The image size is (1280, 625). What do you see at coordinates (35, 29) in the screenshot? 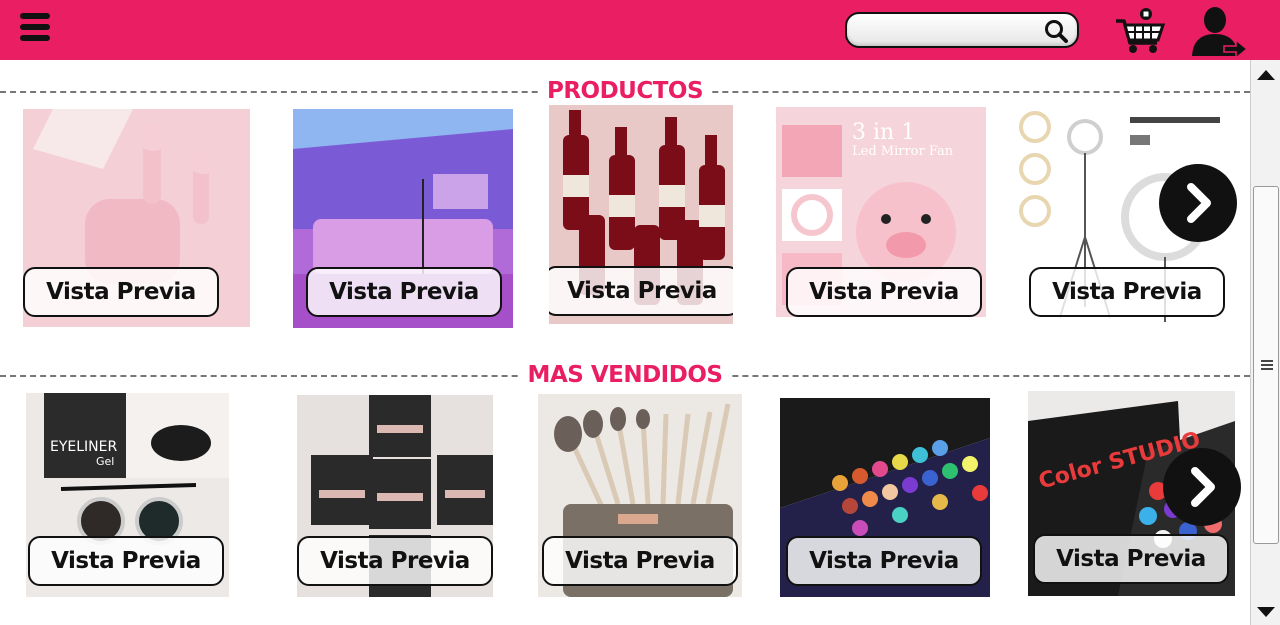
I see `hamburger-menu-icon` at bounding box center [35, 29].